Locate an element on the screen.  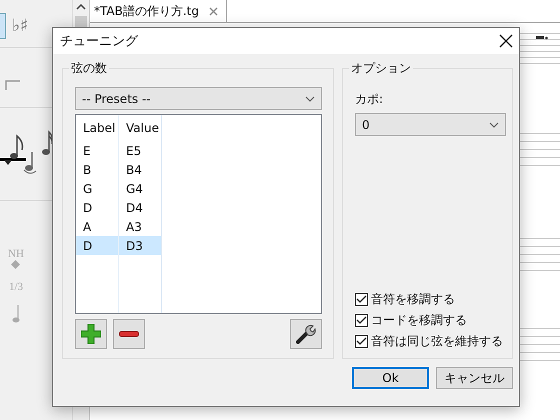
minus-icon is located at coordinates (129, 334).